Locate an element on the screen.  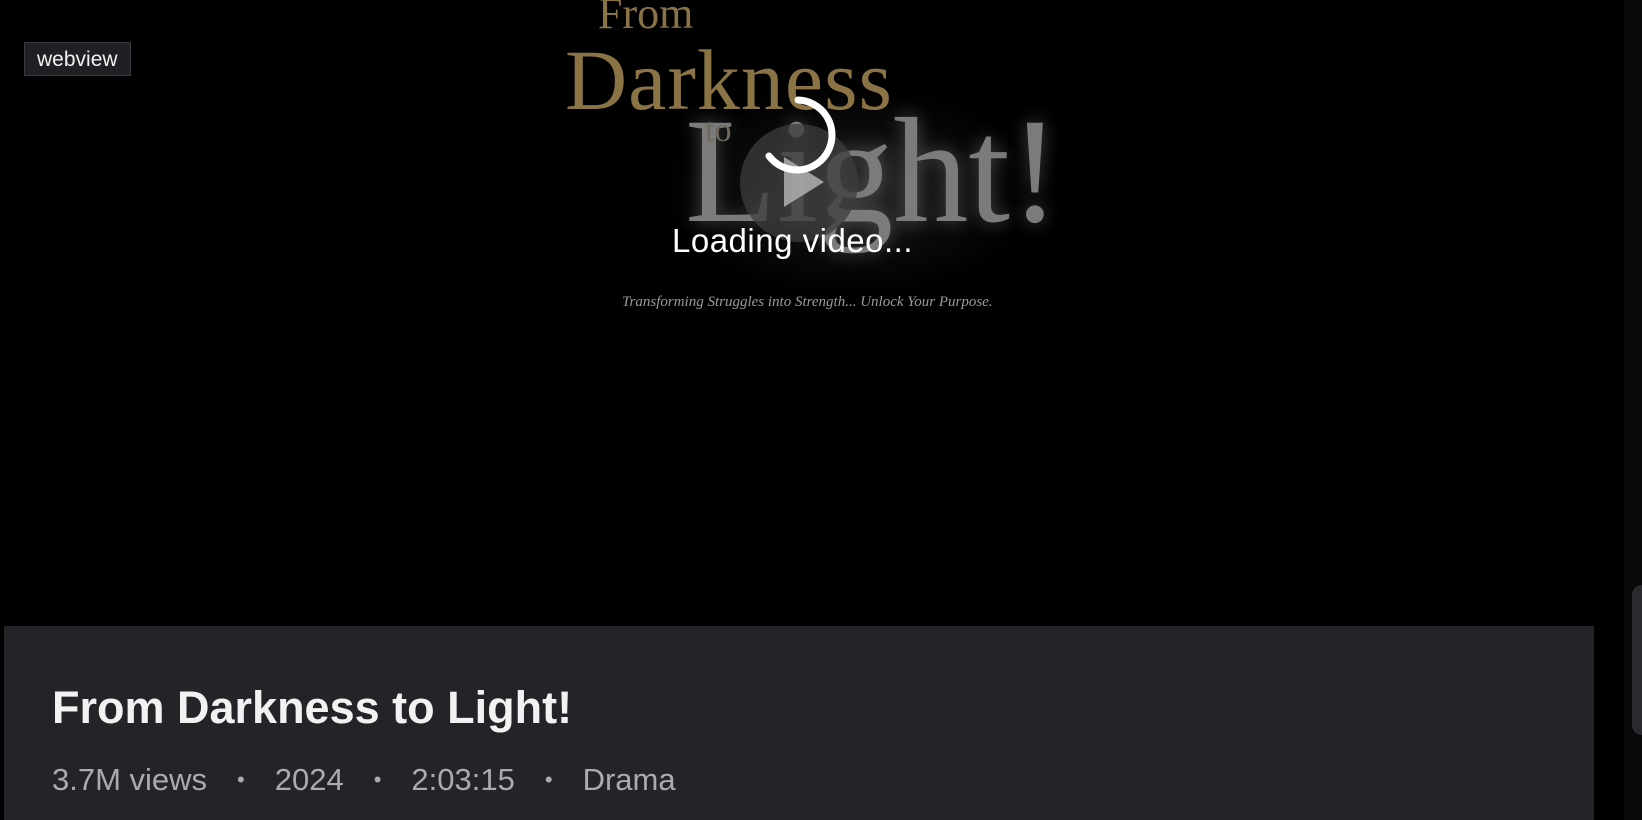
video-title: From Darkness to Light! is located at coordinates (312, 707).